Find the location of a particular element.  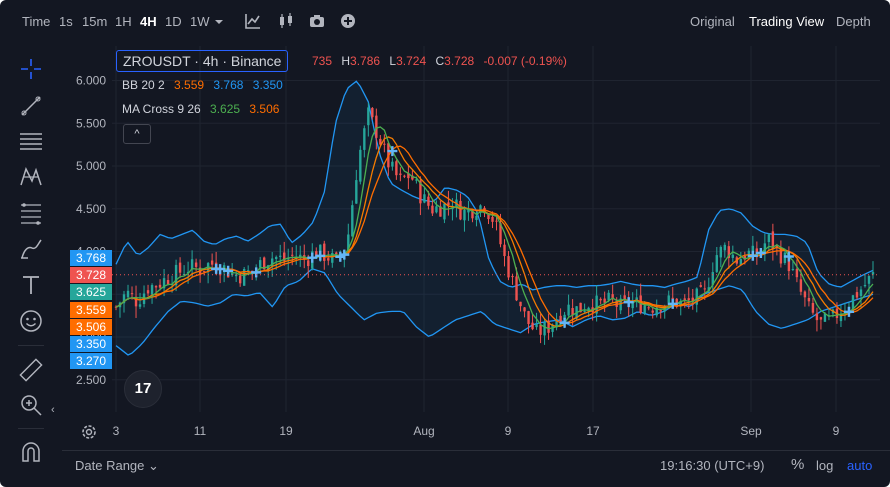

bottom-bar: Date Range ⌄ 19:16:30 (UTC+9) % log auto is located at coordinates (476, 465).